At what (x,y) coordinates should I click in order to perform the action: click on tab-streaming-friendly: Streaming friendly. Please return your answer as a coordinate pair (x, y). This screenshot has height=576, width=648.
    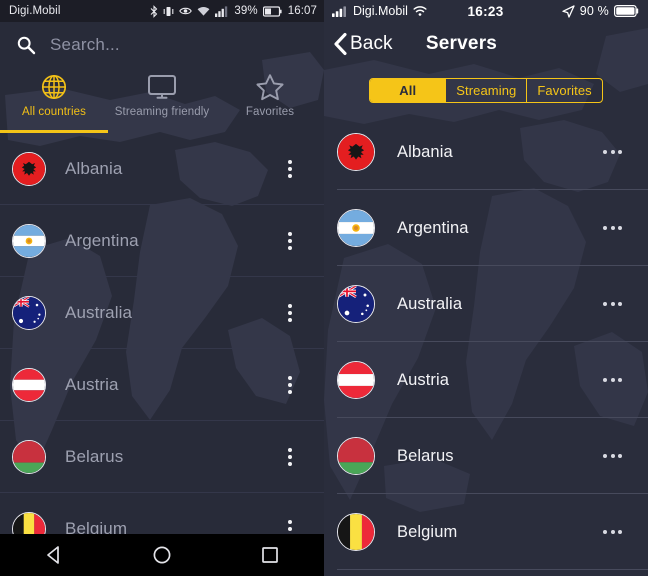
    Looking at the image, I should click on (162, 99).